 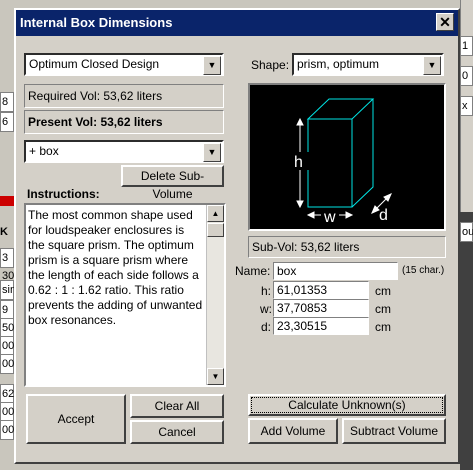 I want to click on scroll-up-icon: ▲, so click(x=215, y=213).